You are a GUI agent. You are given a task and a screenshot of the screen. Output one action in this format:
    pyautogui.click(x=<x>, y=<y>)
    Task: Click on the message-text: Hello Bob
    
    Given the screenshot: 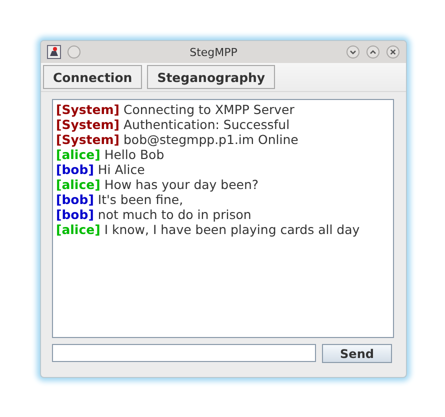 What is the action you would take?
    pyautogui.click(x=134, y=154)
    